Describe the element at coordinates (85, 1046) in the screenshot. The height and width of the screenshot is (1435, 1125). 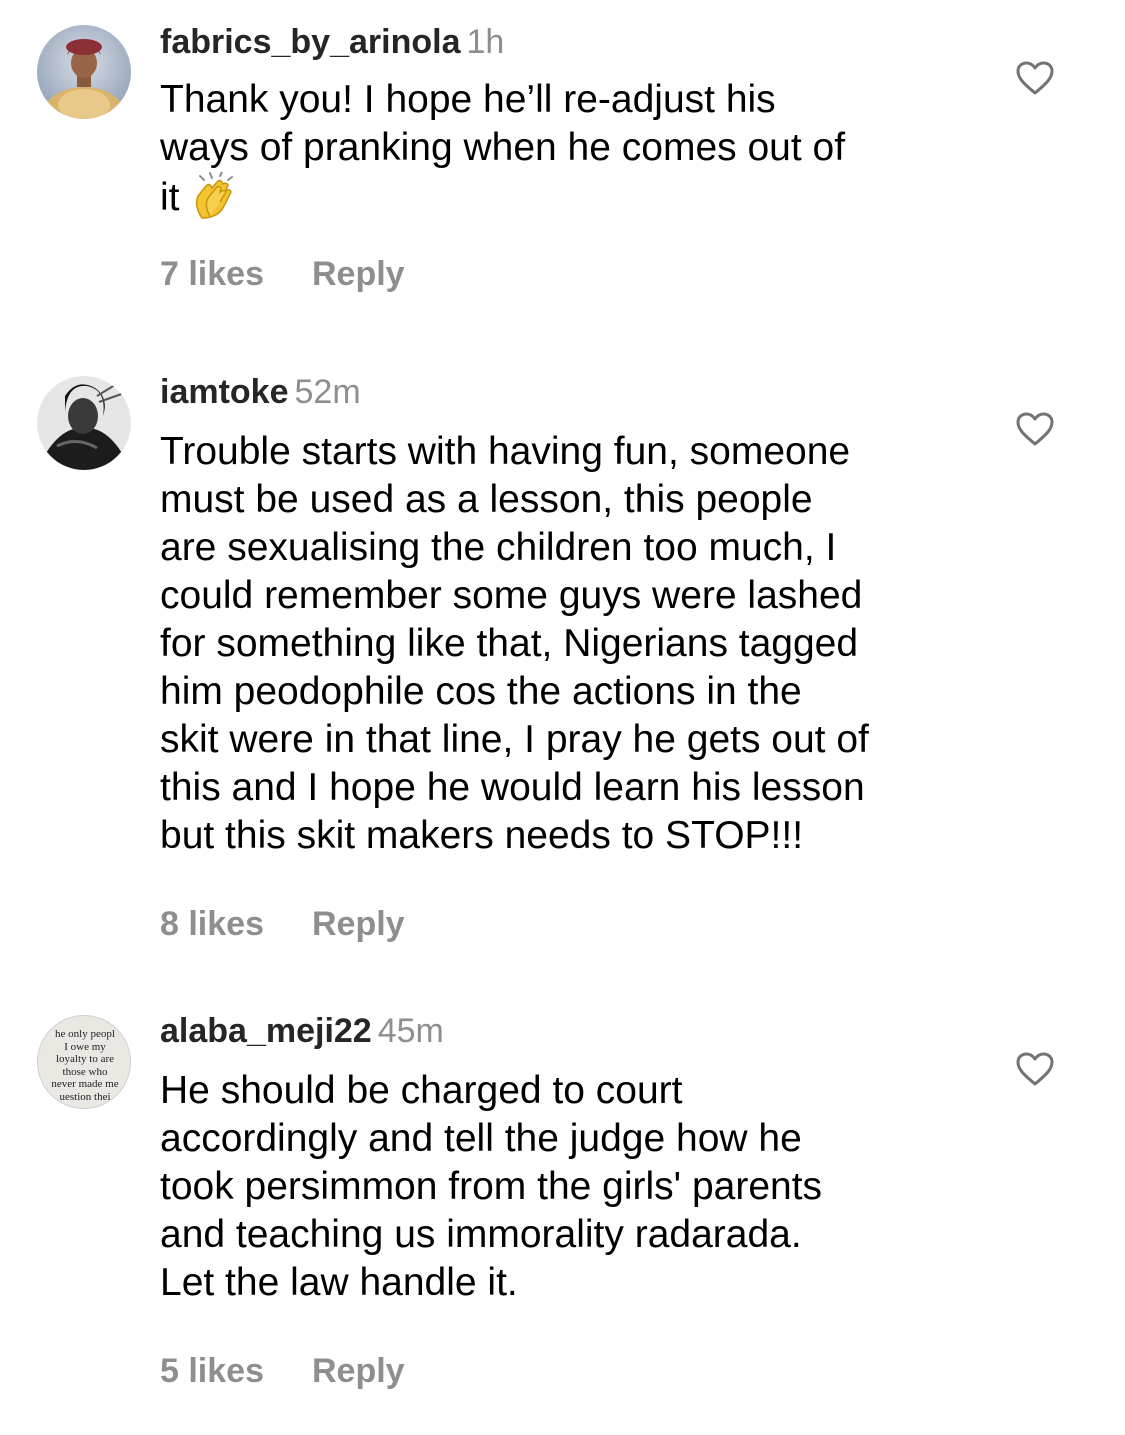
I see `avatar-quote-line: I owe my` at that location.